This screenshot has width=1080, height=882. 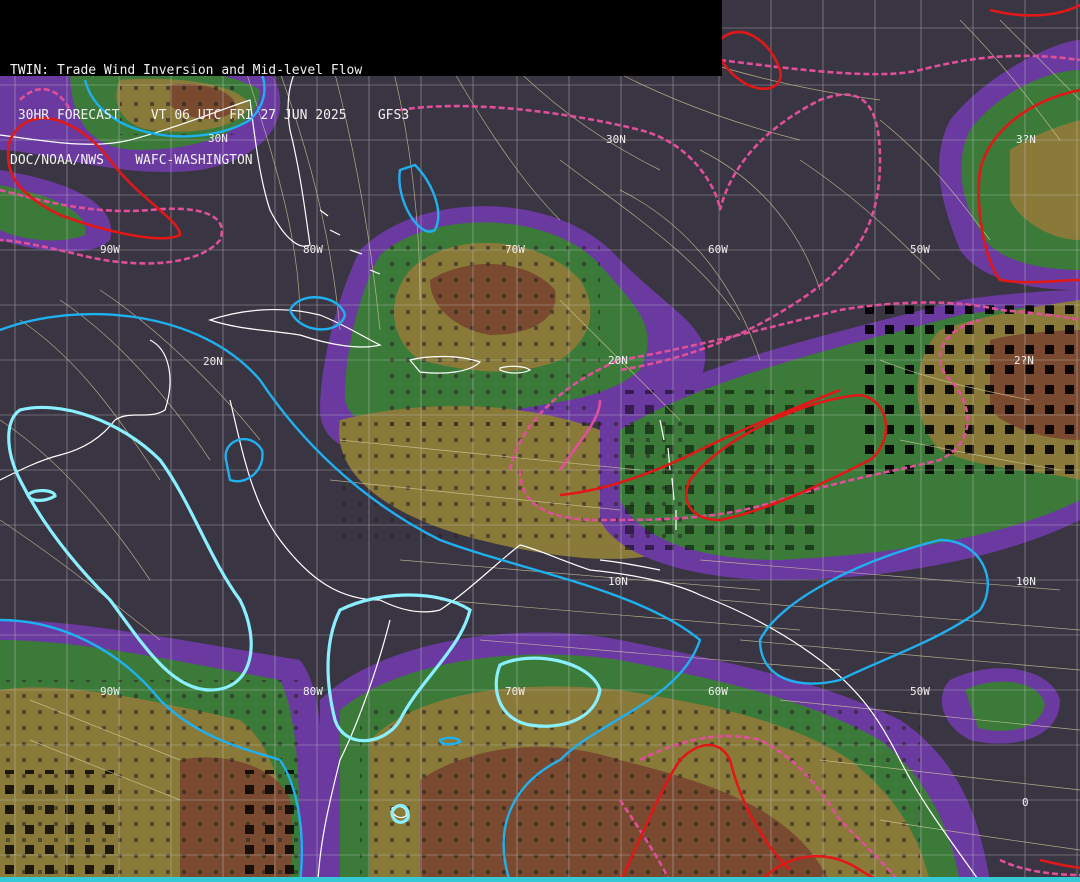 What do you see at coordinates (131, 160) in the screenshot?
I see `header-source: DOC/NOAA/NWS WAFC-WASHINGTON` at bounding box center [131, 160].